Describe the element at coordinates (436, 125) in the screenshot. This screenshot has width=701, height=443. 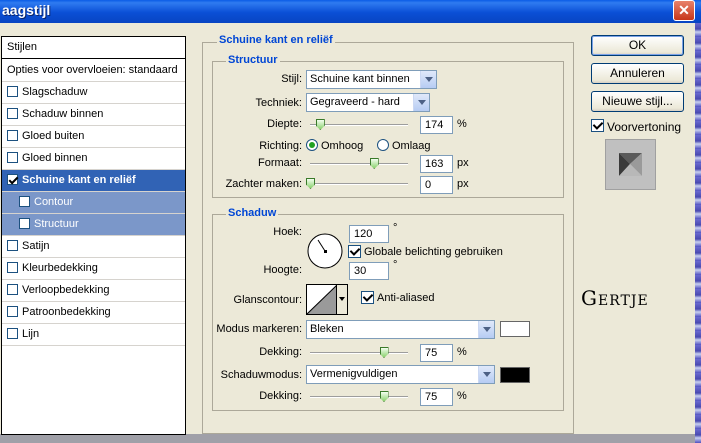
I see `depth-input: 174` at that location.